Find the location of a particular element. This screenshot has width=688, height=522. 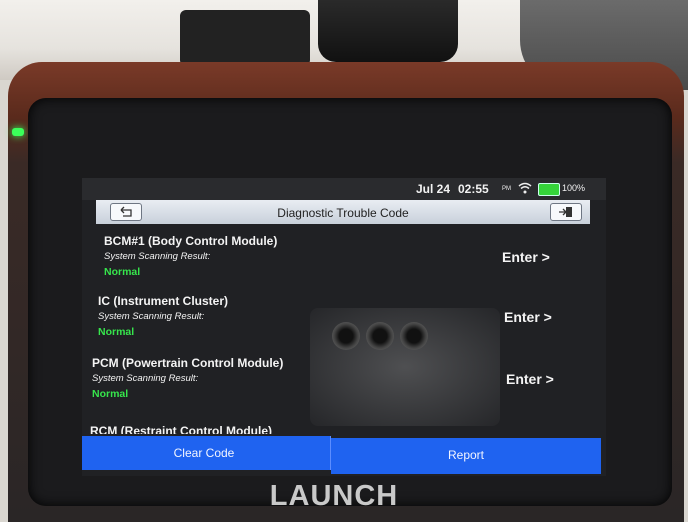

wifi-icon is located at coordinates (525, 188).